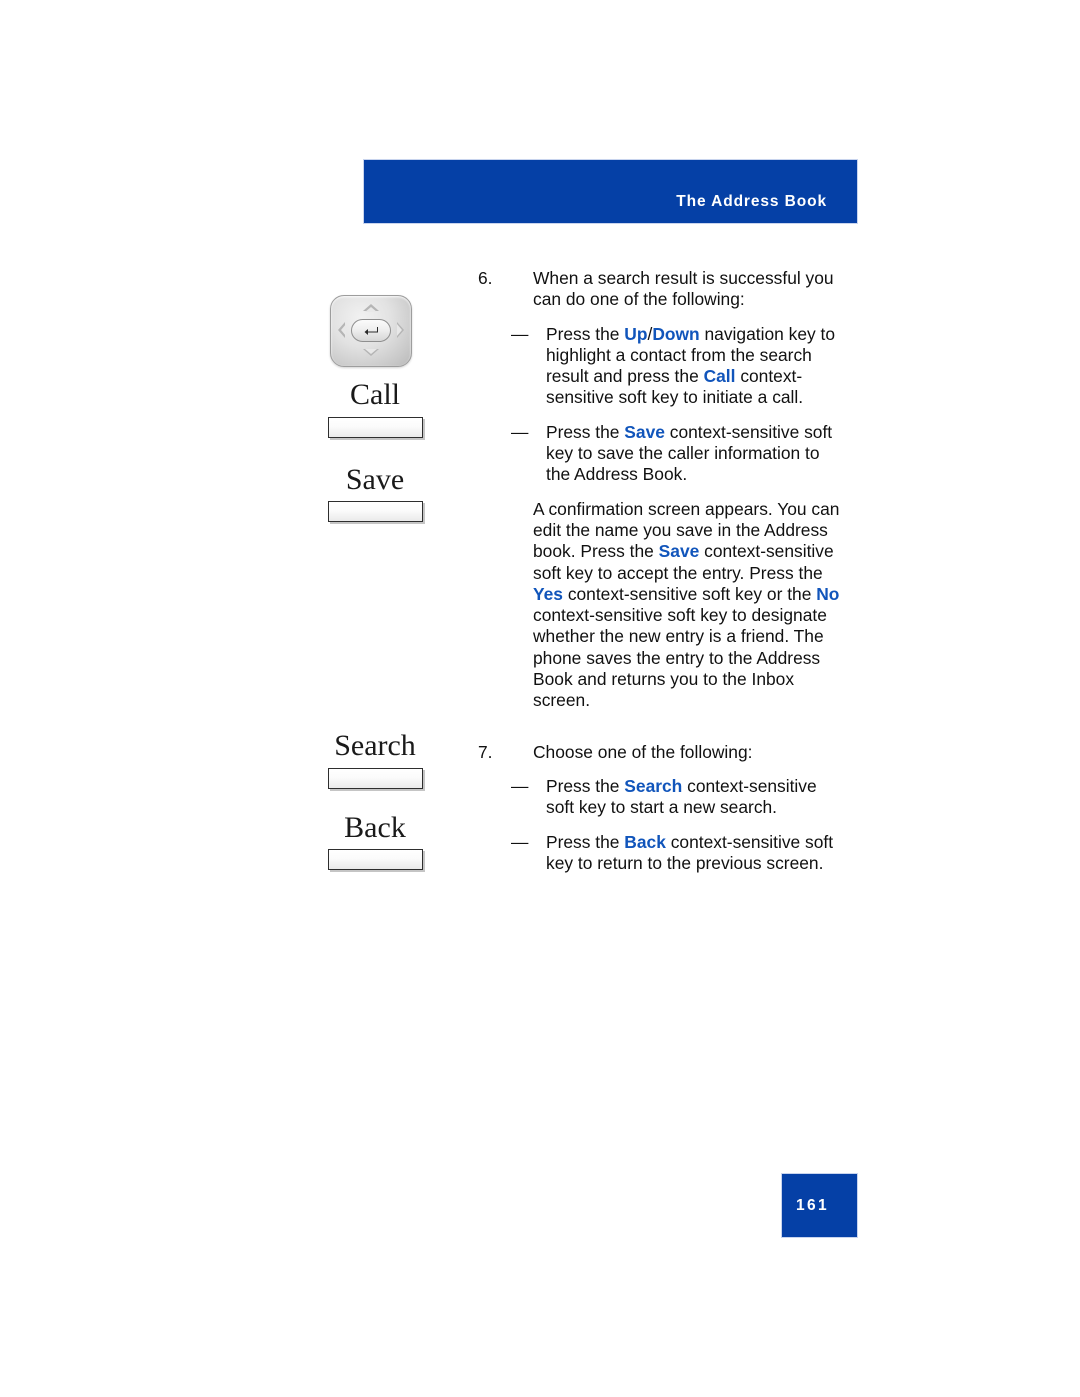 This screenshot has height=1397, width=1080. Describe the element at coordinates (371, 309) in the screenshot. I see `nav-up-arrow-inner-icon` at that location.